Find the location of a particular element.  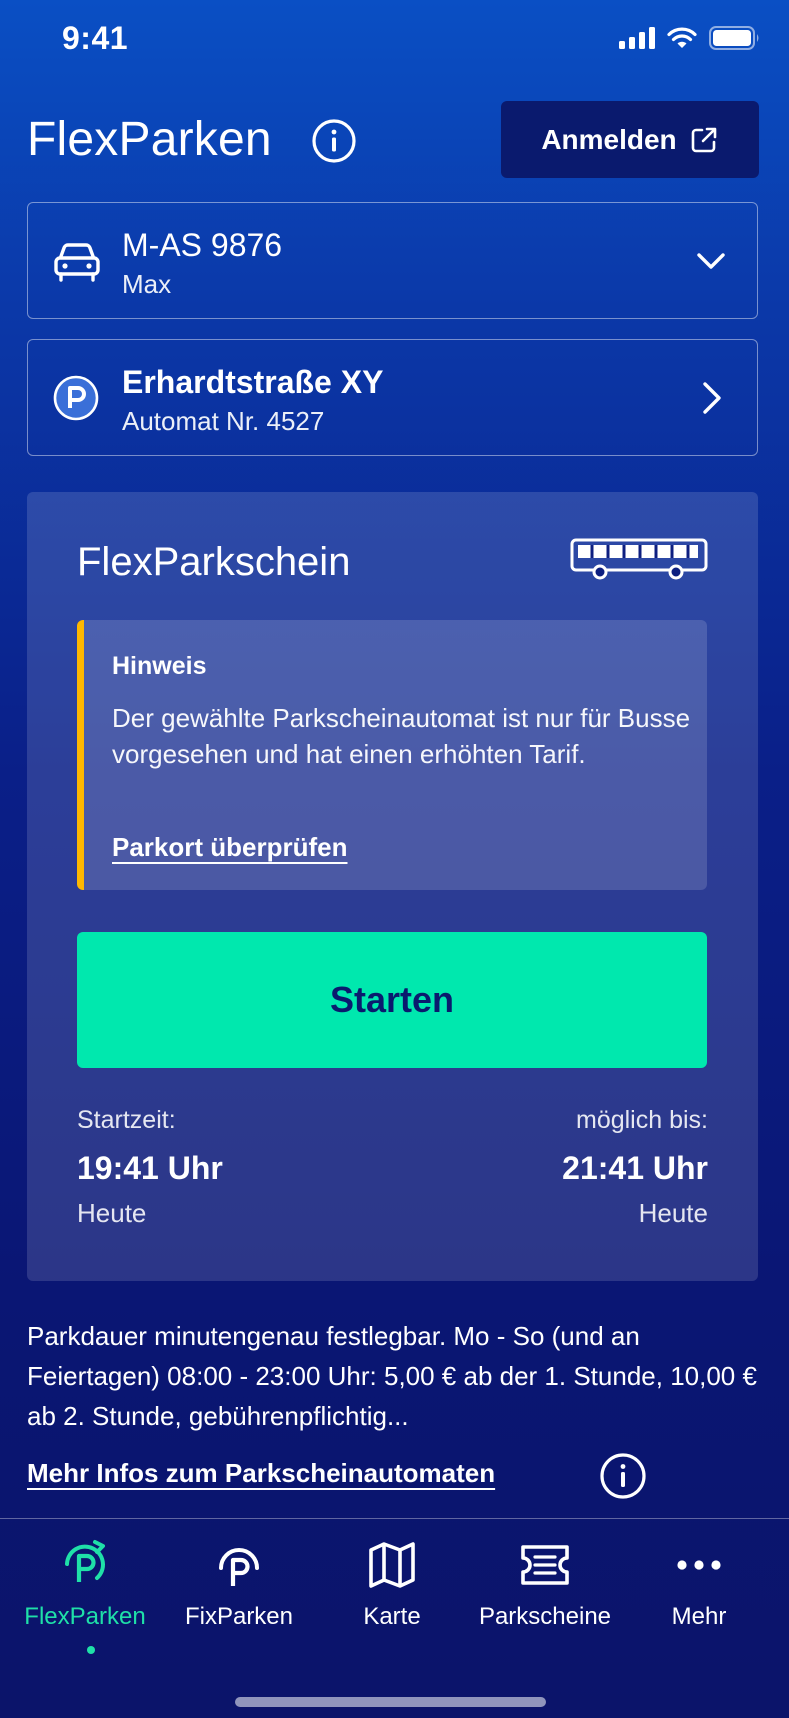

car-icon is located at coordinates (77, 262).